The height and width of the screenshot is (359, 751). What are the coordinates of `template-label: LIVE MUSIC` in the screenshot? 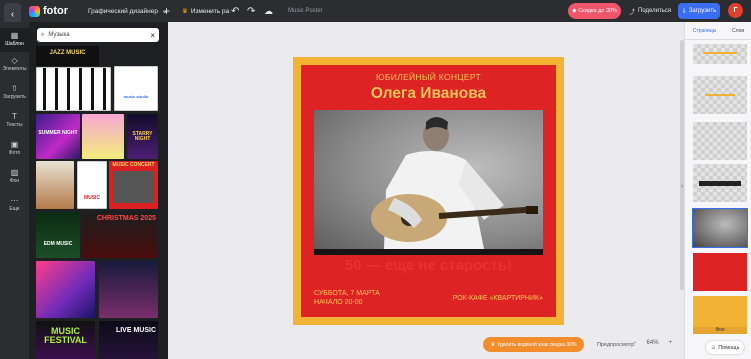 It's located at (135, 330).